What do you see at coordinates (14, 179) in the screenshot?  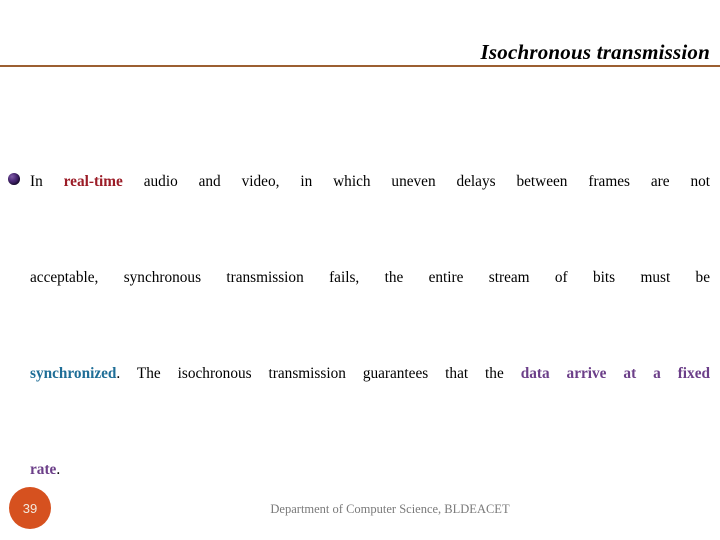 I see `bullet-sphere-icon` at bounding box center [14, 179].